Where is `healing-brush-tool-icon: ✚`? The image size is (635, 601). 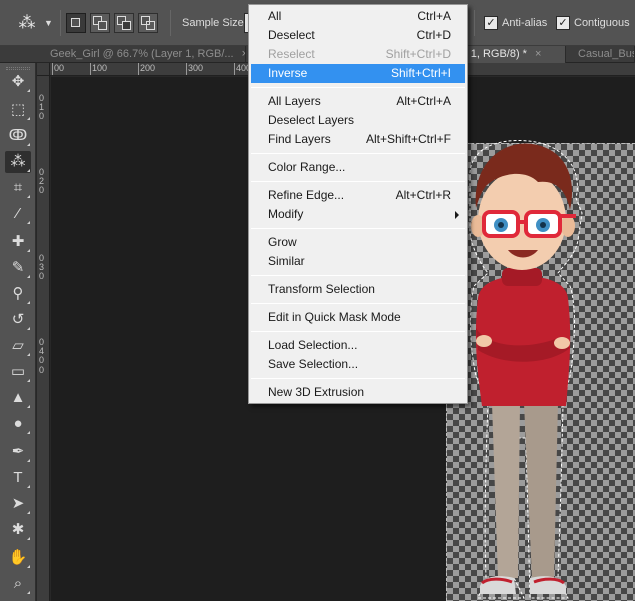 healing-brush-tool-icon: ✚ is located at coordinates (18, 242).